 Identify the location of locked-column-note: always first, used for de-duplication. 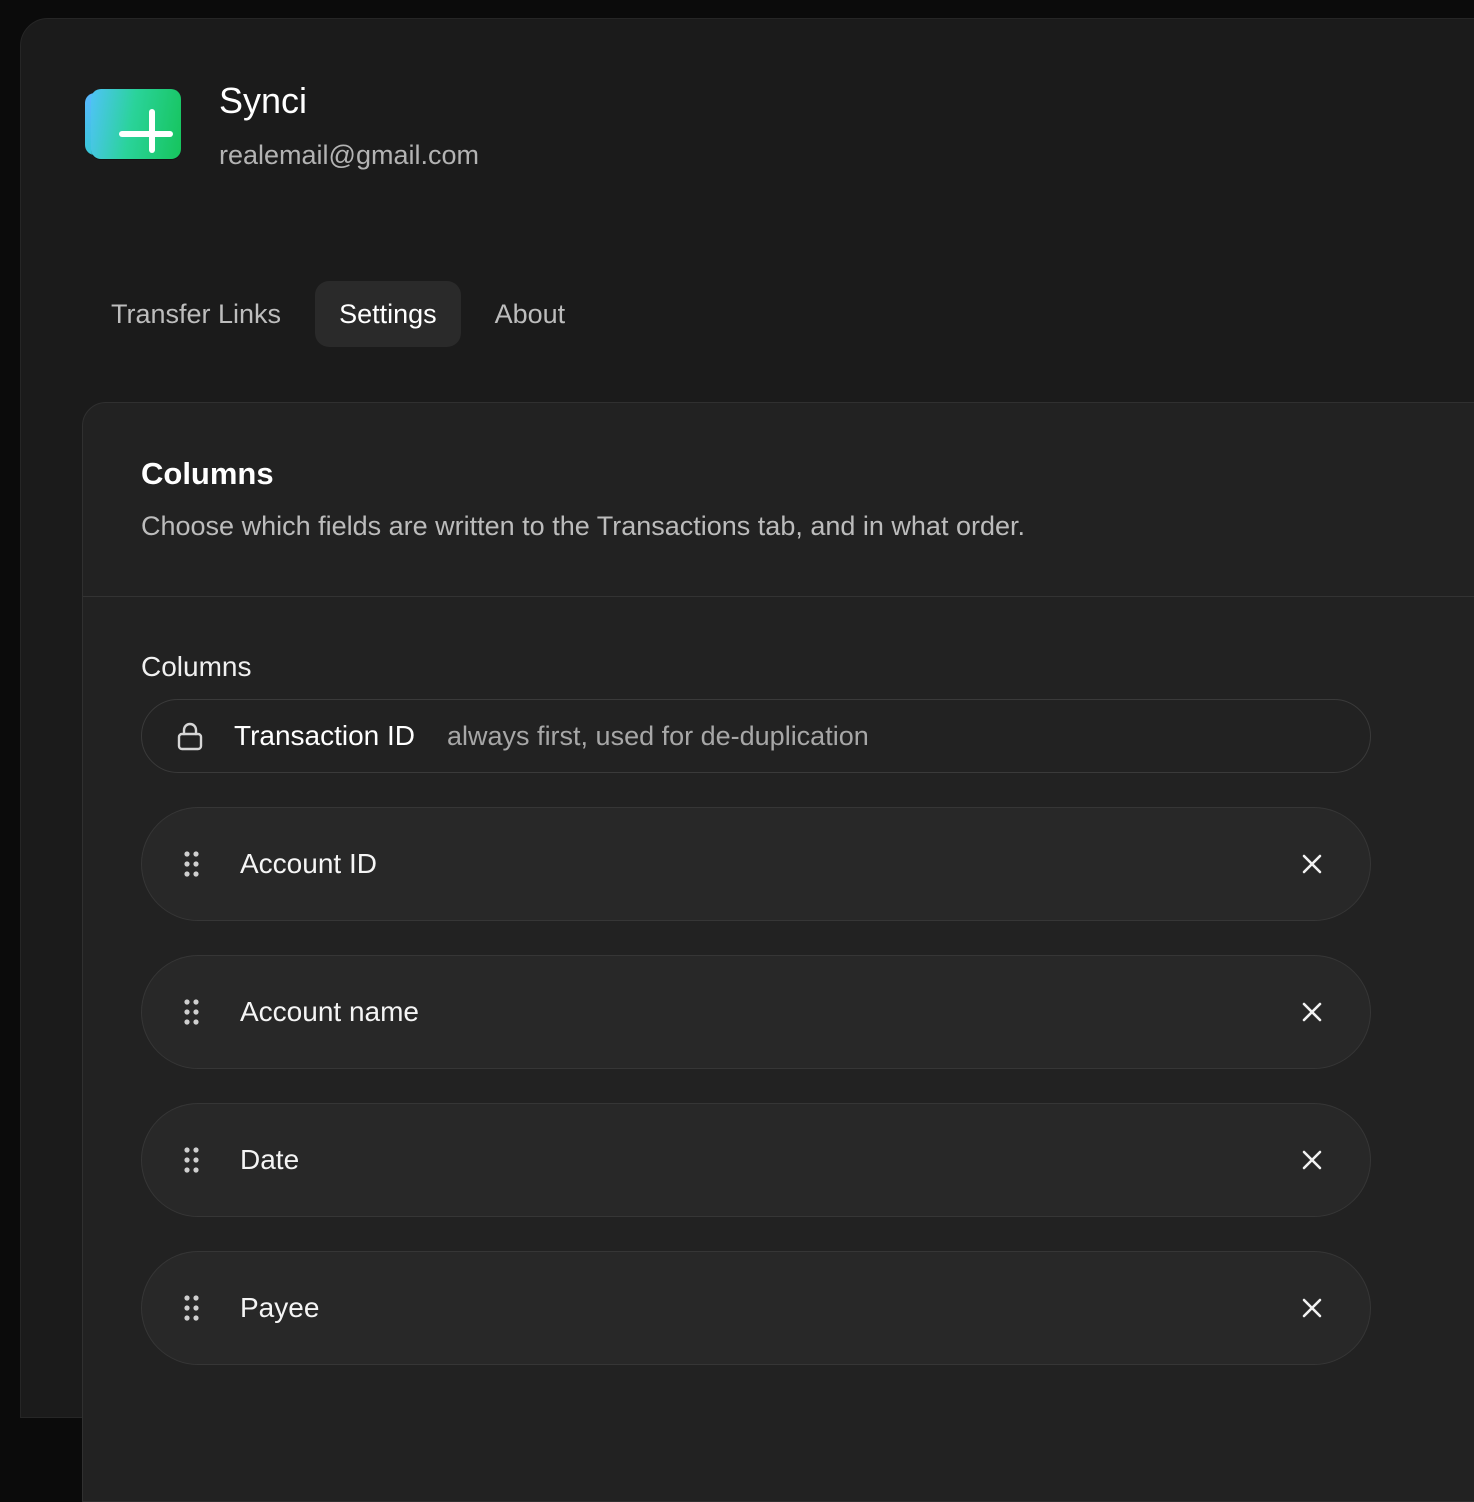
(658, 735).